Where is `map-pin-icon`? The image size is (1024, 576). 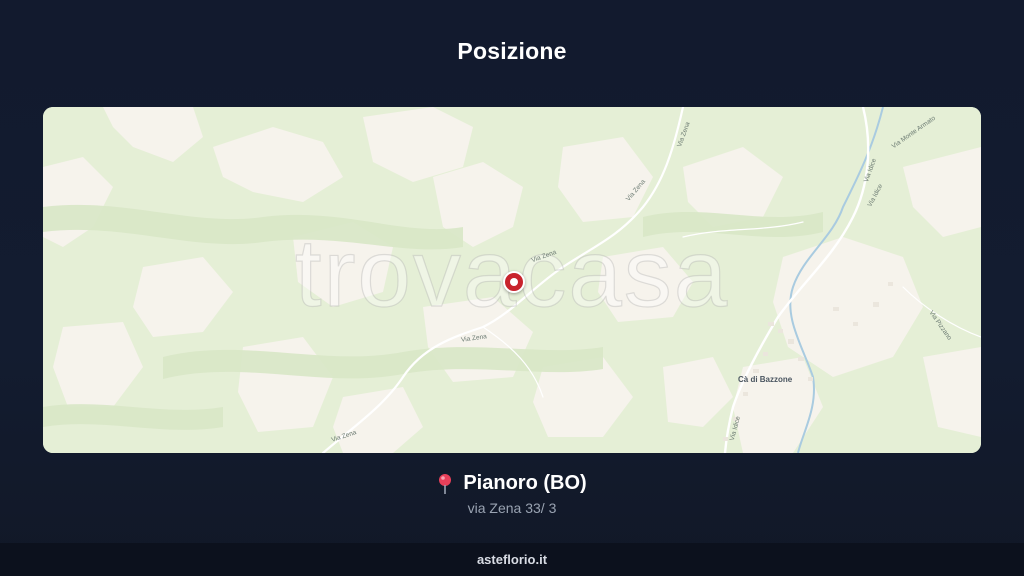 map-pin-icon is located at coordinates (445, 484).